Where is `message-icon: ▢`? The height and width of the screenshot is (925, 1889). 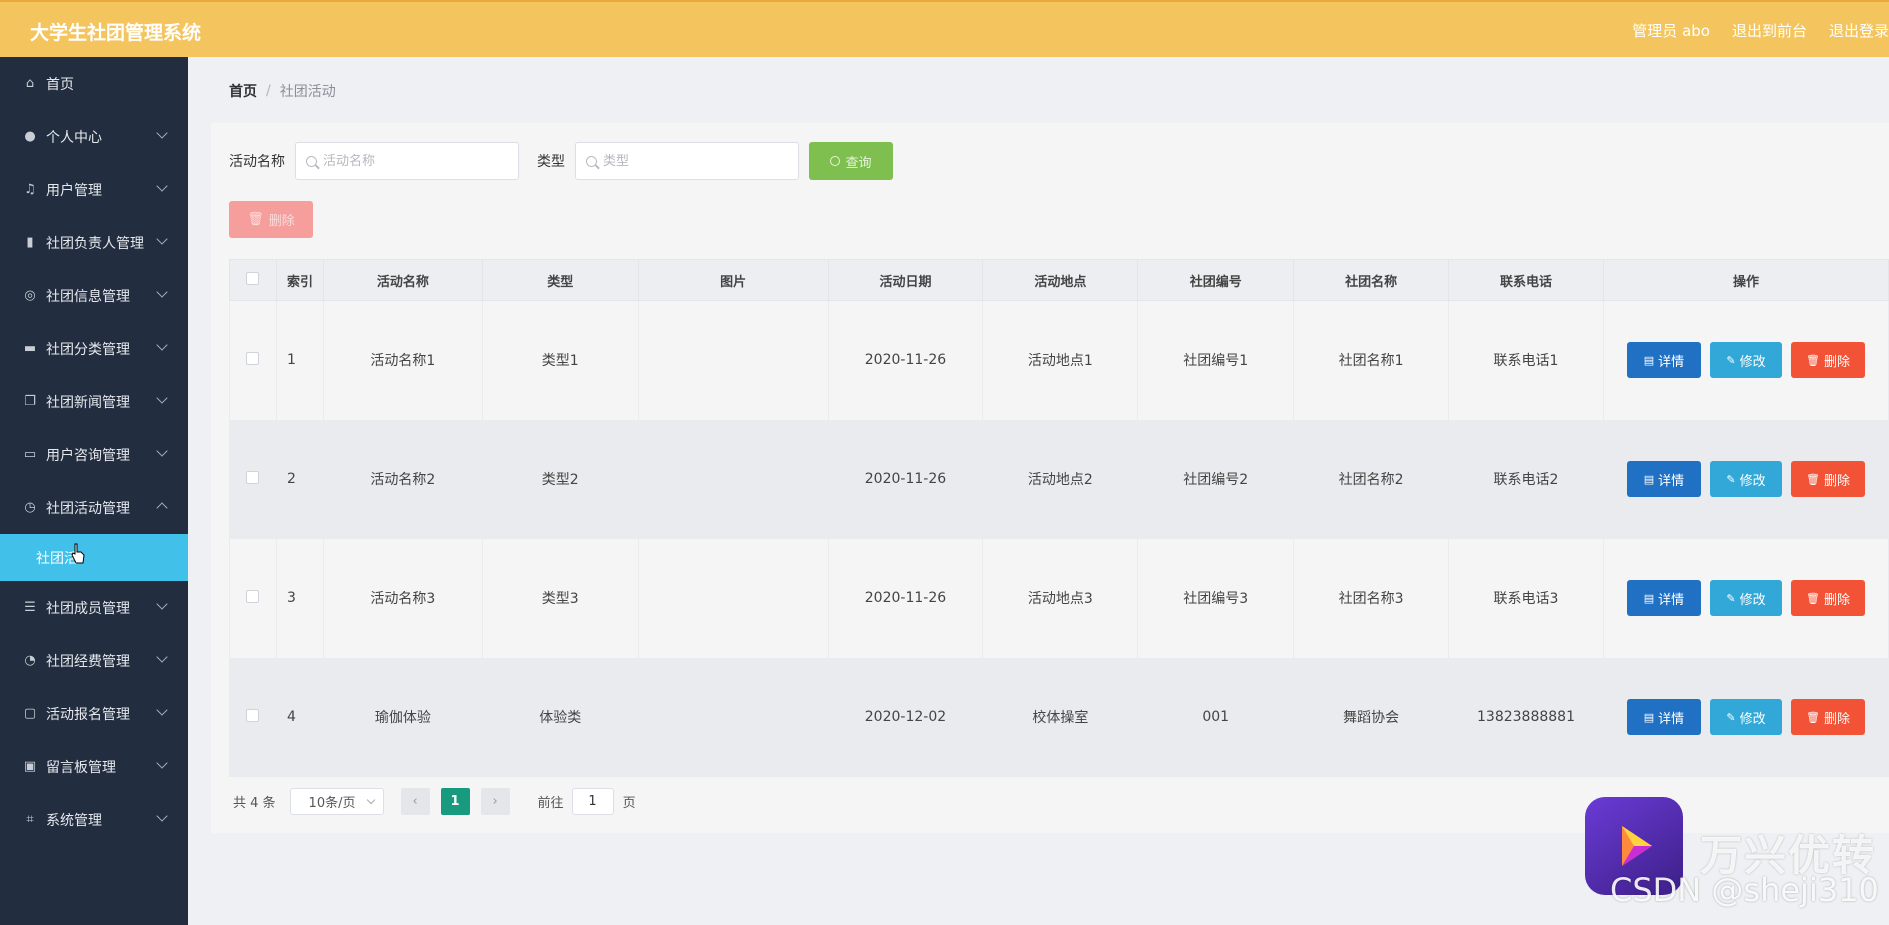
message-icon: ▢ is located at coordinates (30, 713).